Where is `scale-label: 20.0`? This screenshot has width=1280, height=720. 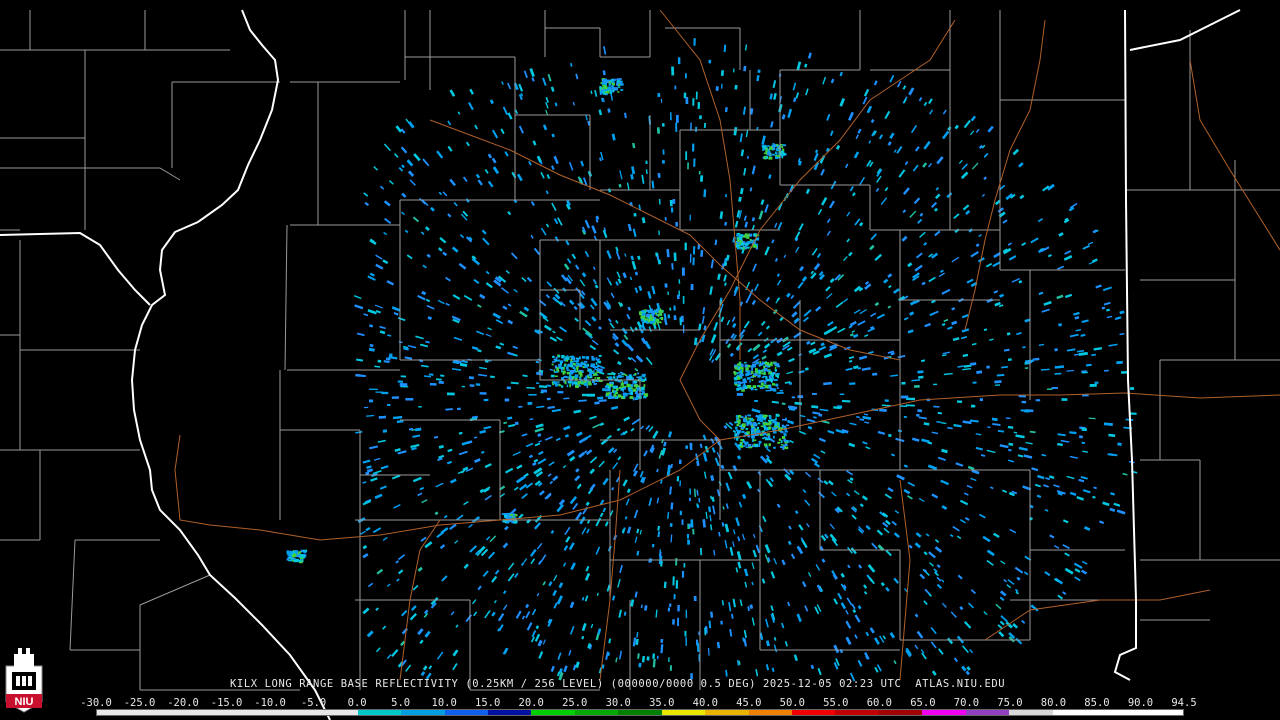 scale-label: 20.0 is located at coordinates (531, 703).